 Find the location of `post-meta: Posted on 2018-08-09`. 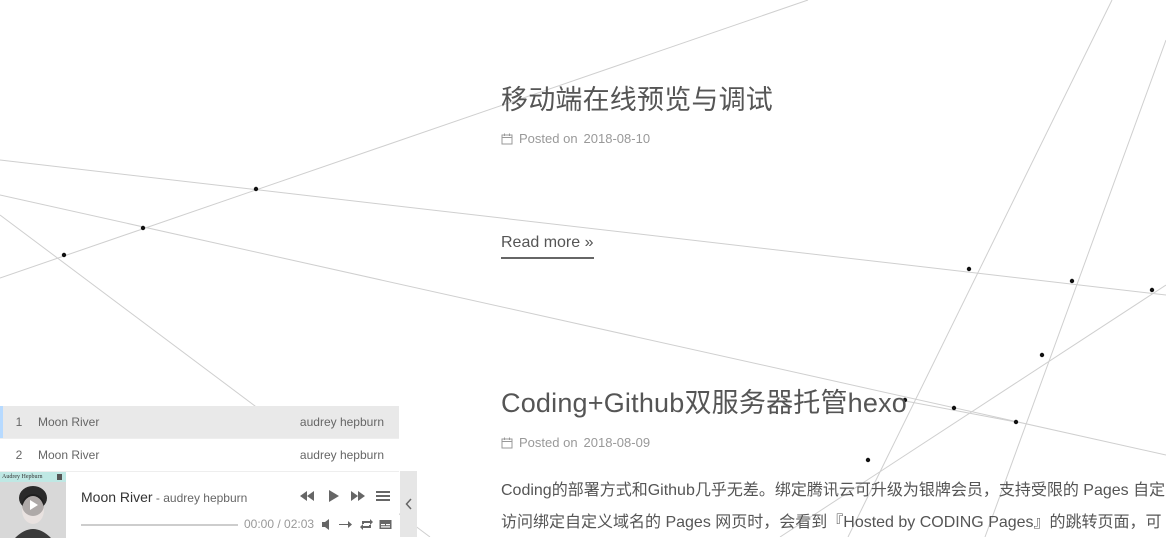

post-meta: Posted on 2018-08-09 is located at coordinates (575, 442).